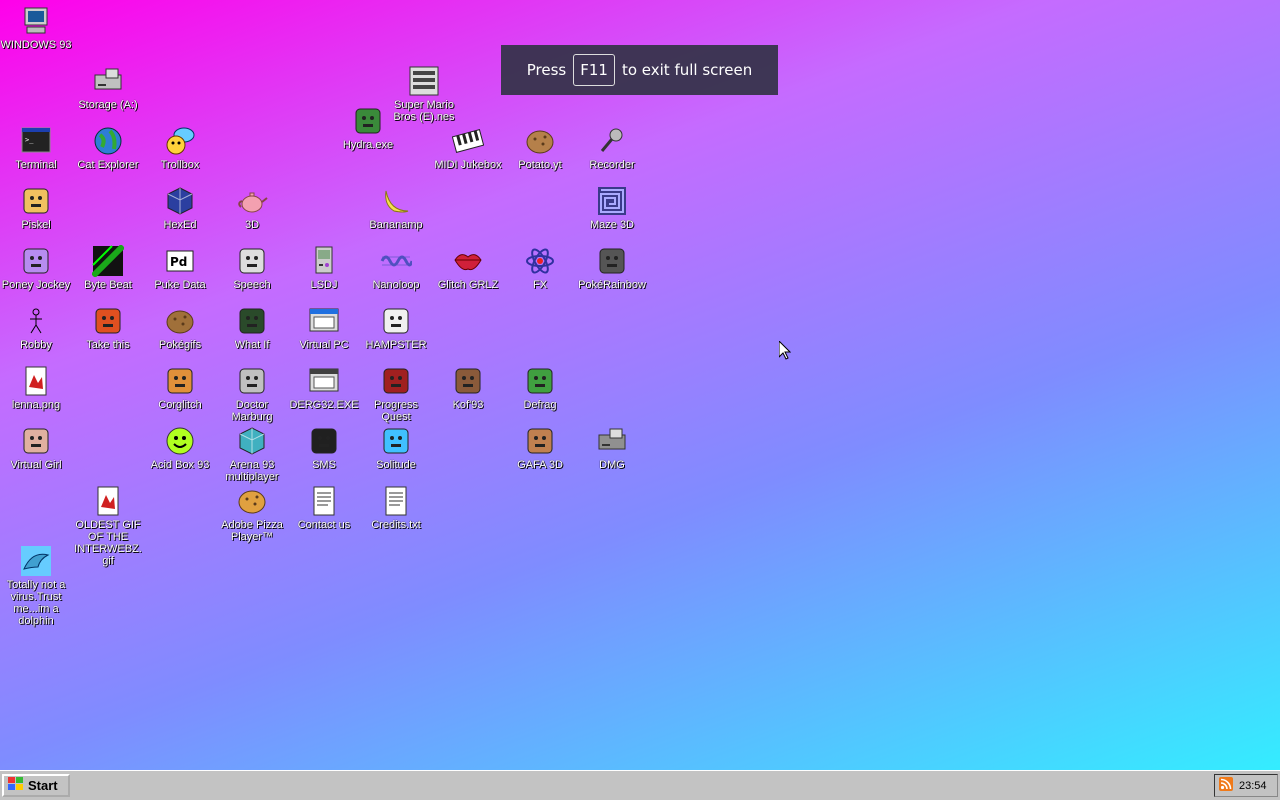 This screenshot has width=1280, height=800. Describe the element at coordinates (43, 785) in the screenshot. I see `start-label: Start` at that location.